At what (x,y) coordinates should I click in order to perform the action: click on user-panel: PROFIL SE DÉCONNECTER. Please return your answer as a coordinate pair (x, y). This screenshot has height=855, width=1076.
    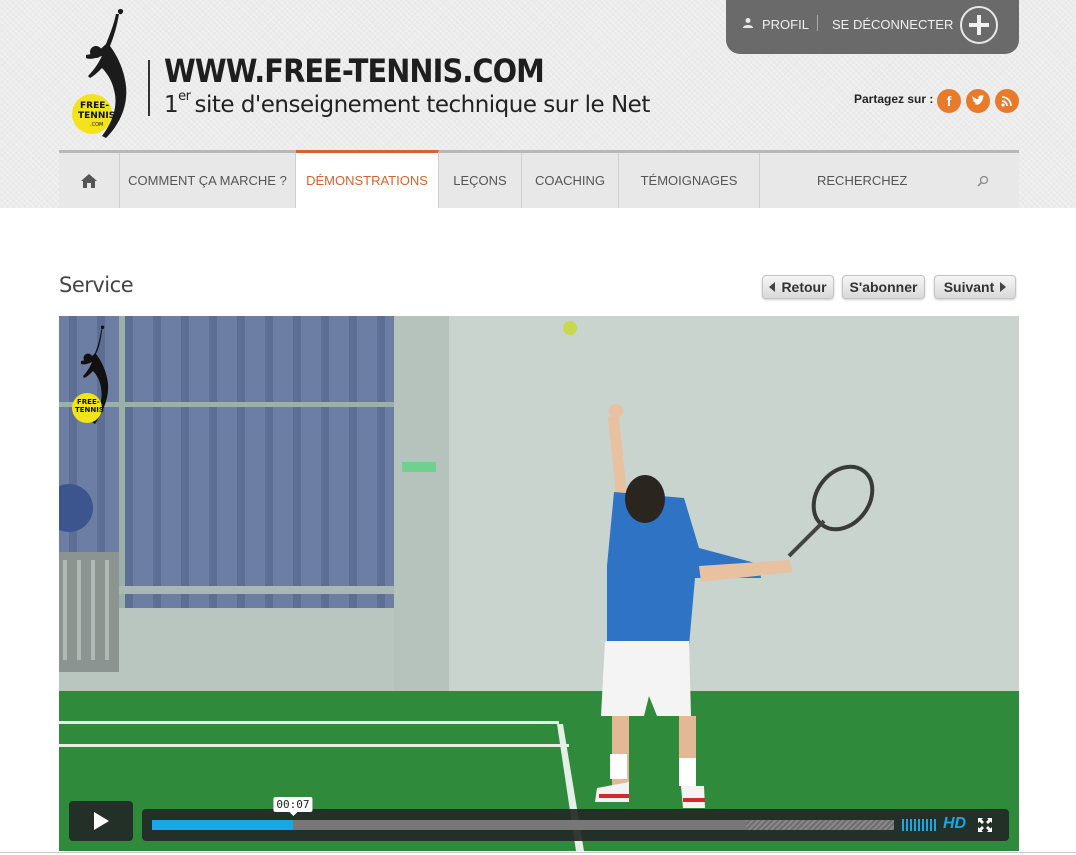
    Looking at the image, I should click on (872, 27).